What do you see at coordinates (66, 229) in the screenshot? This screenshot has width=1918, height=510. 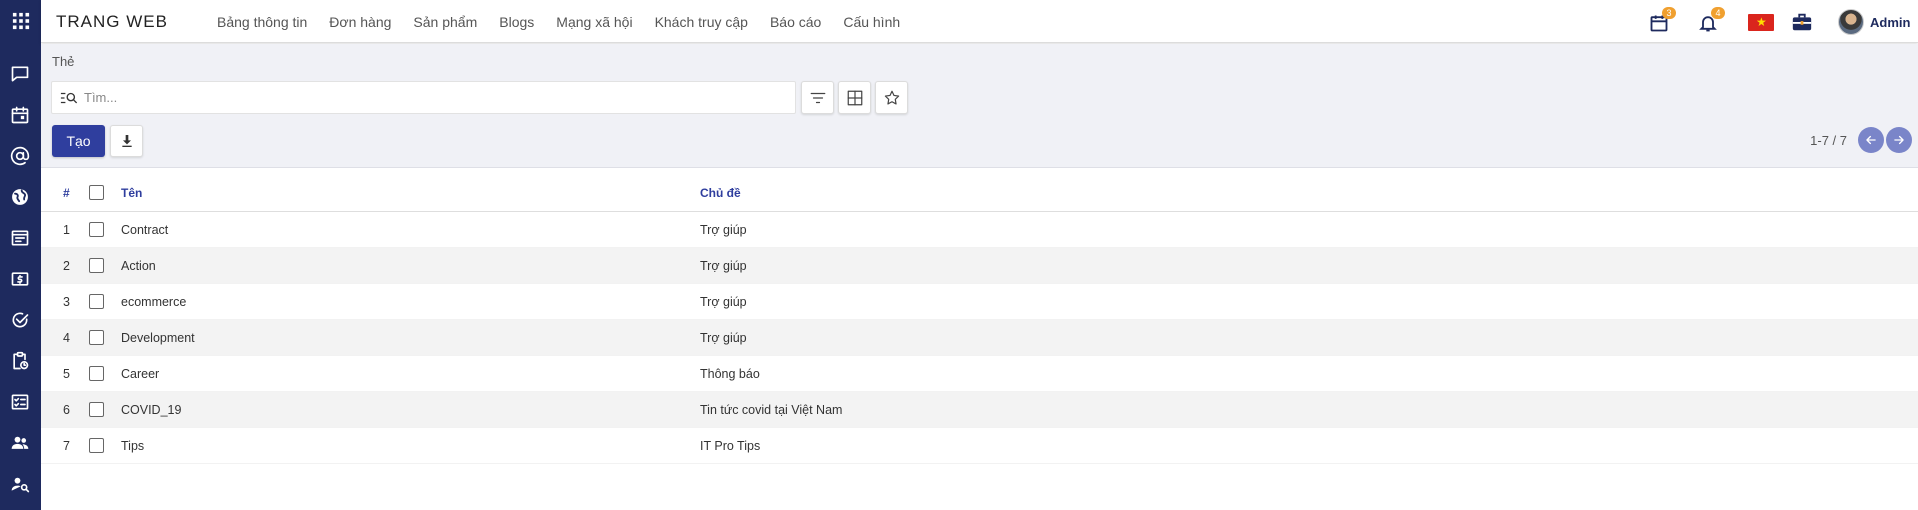 I see `row-number: 1` at bounding box center [66, 229].